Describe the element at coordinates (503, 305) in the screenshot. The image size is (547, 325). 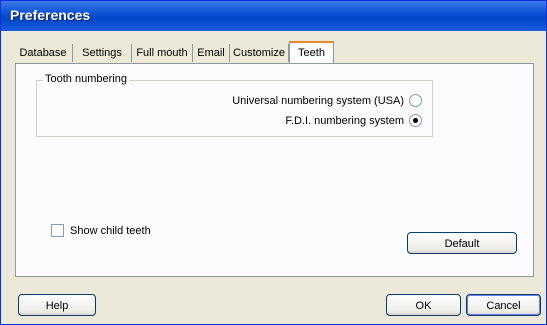
I see `cancel-button: Cancel` at that location.